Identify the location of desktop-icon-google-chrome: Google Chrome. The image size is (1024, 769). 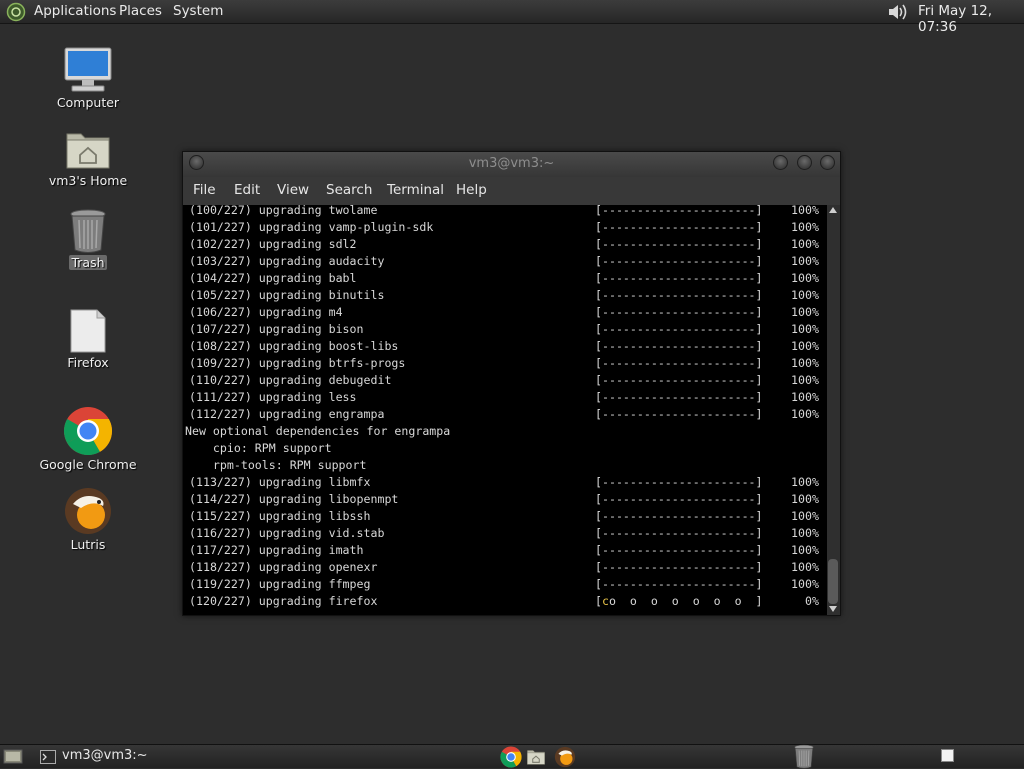
(88, 439).